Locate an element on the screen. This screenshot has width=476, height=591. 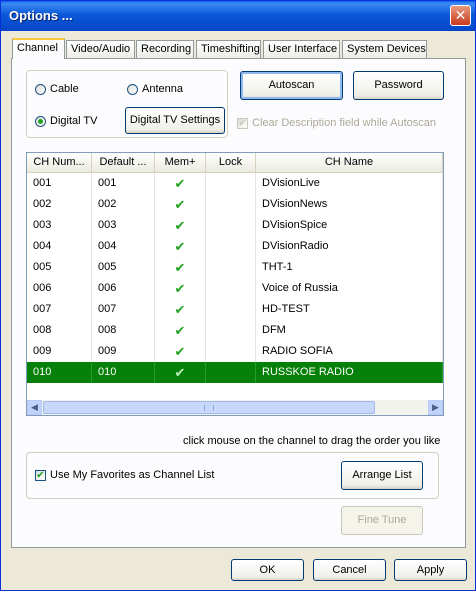
default-cell: 003 is located at coordinates (123, 225).